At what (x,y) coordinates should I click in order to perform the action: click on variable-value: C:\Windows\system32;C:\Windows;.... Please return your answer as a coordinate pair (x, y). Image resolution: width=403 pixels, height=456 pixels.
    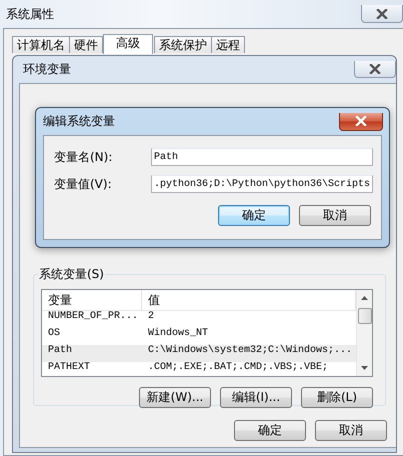
    Looking at the image, I should click on (250, 351).